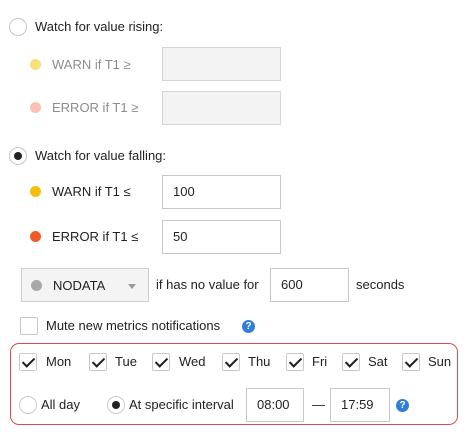  Describe the element at coordinates (36, 285) in the screenshot. I see `nodata-state-color-dot` at that location.